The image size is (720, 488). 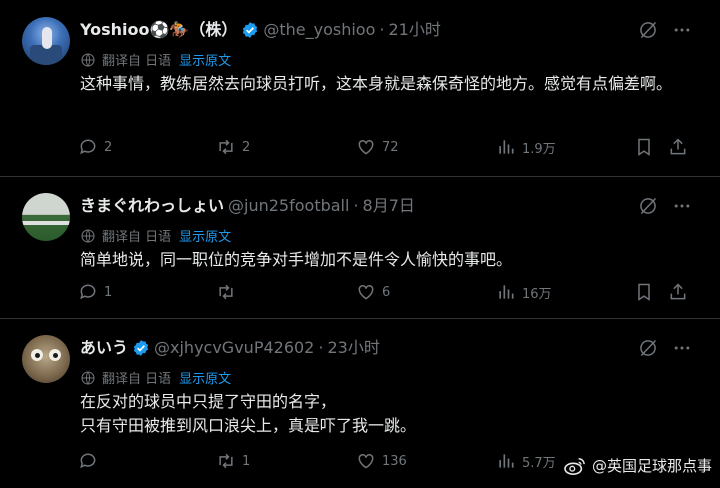 I want to click on post-header: Yoshioo⚽🏇（株） @the_yoshioo · 21小时, so click(x=260, y=30).